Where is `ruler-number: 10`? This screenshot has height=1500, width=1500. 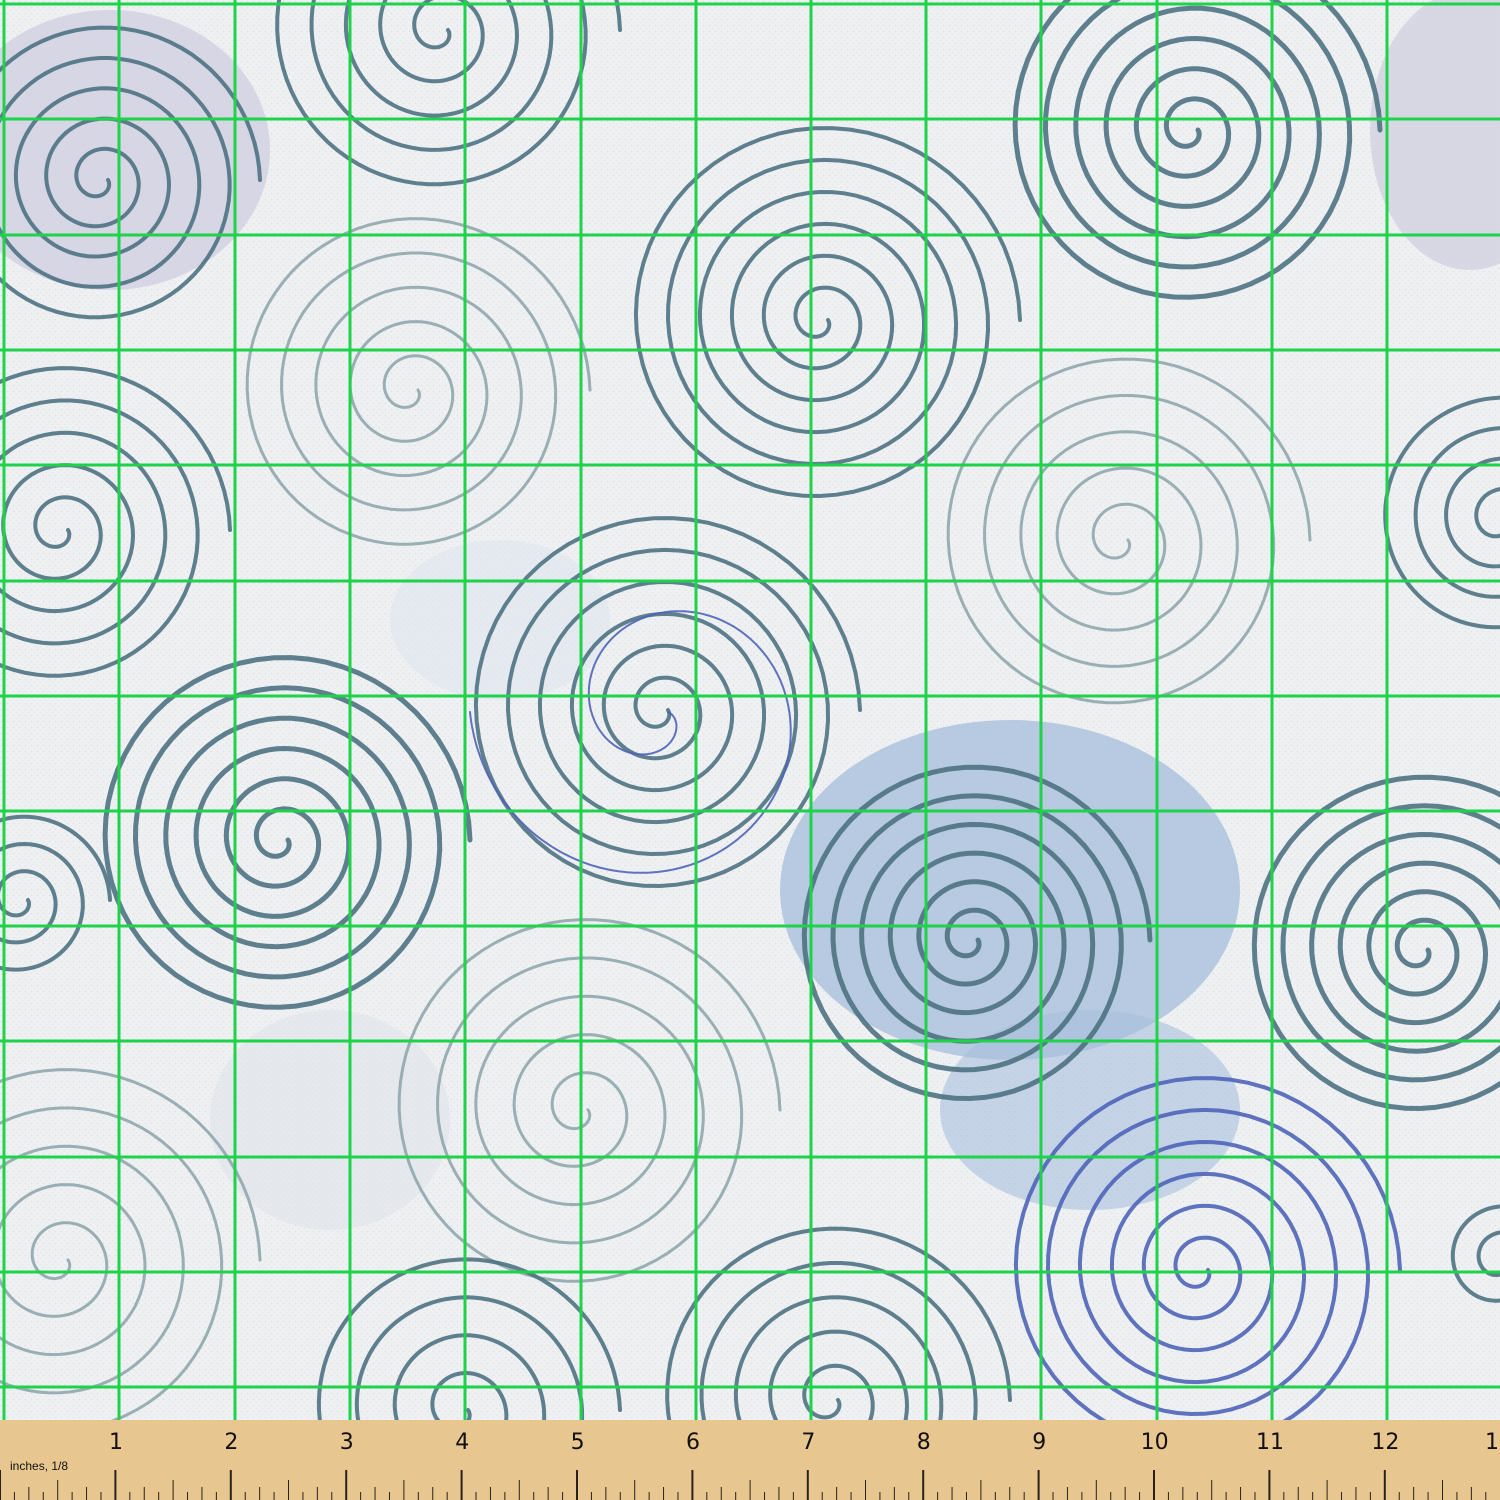
ruler-number: 10 is located at coordinates (1154, 1442).